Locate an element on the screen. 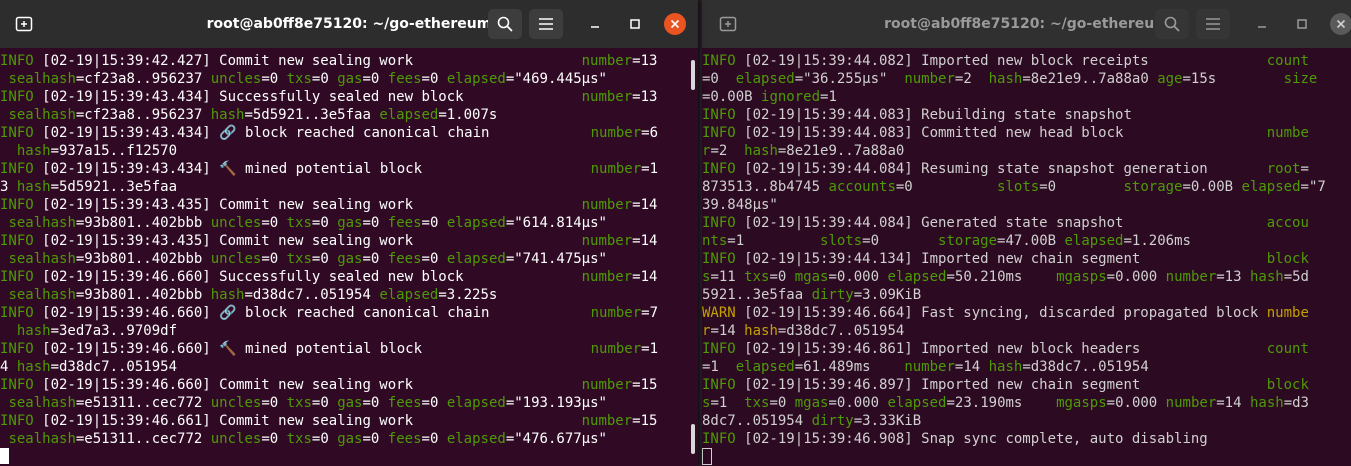 Image resolution: width=1351 pixels, height=466 pixels. log-level: numbe is located at coordinates (1287, 313).